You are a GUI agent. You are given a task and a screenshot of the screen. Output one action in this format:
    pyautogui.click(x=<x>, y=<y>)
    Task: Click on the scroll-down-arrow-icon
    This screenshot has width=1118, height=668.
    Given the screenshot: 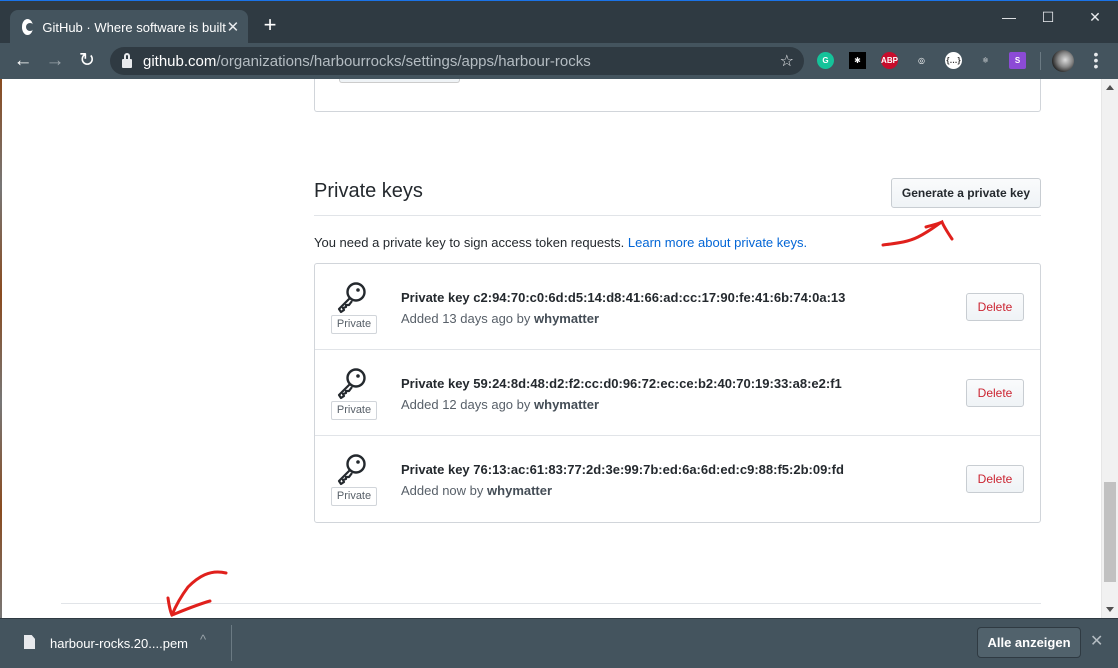 What is the action you would take?
    pyautogui.click(x=1110, y=609)
    